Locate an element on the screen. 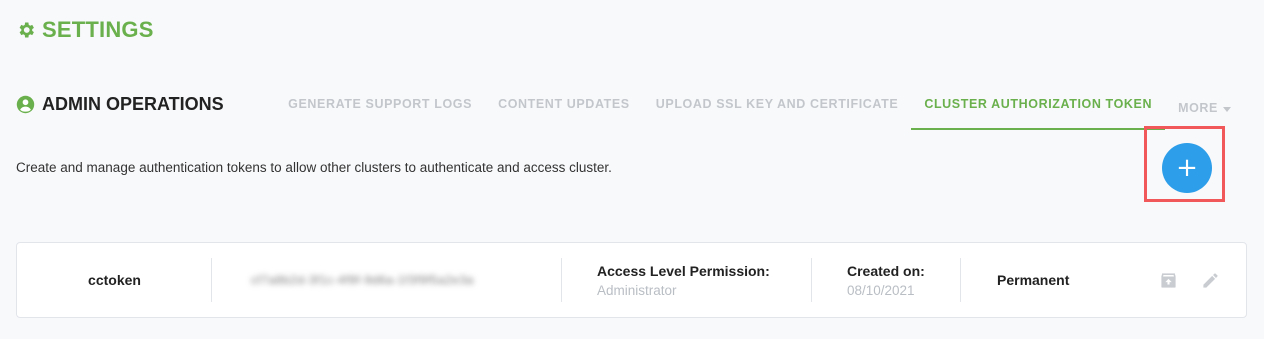 This screenshot has width=1264, height=339. tab-generate-support-logs: GENERATE SUPPORT LOGS is located at coordinates (380, 109).